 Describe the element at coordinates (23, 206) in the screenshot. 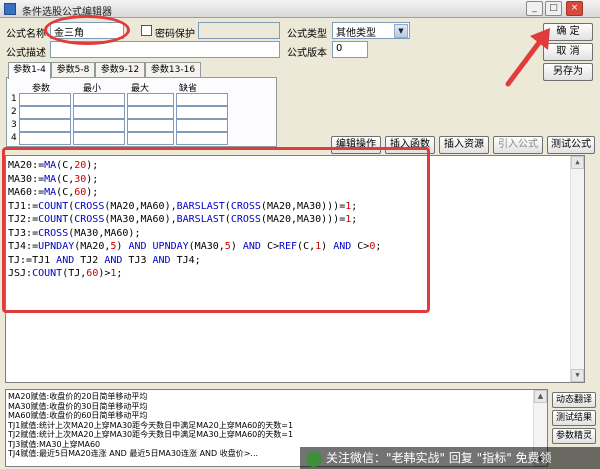

I see `code-text-token: TJ1:=` at that location.